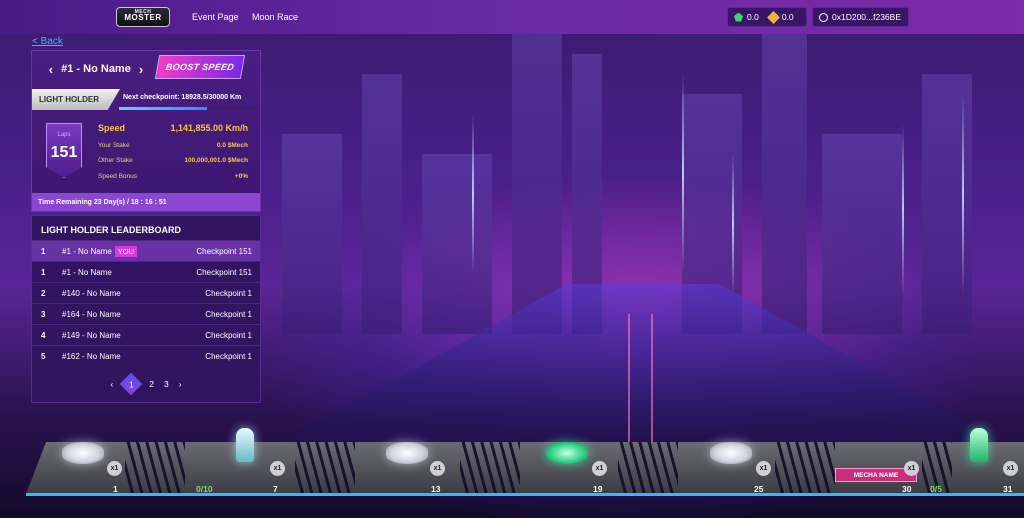 Image resolution: width=1024 pixels, height=518 pixels. Describe the element at coordinates (166, 384) in the screenshot. I see `page-3-button: 3` at that location.